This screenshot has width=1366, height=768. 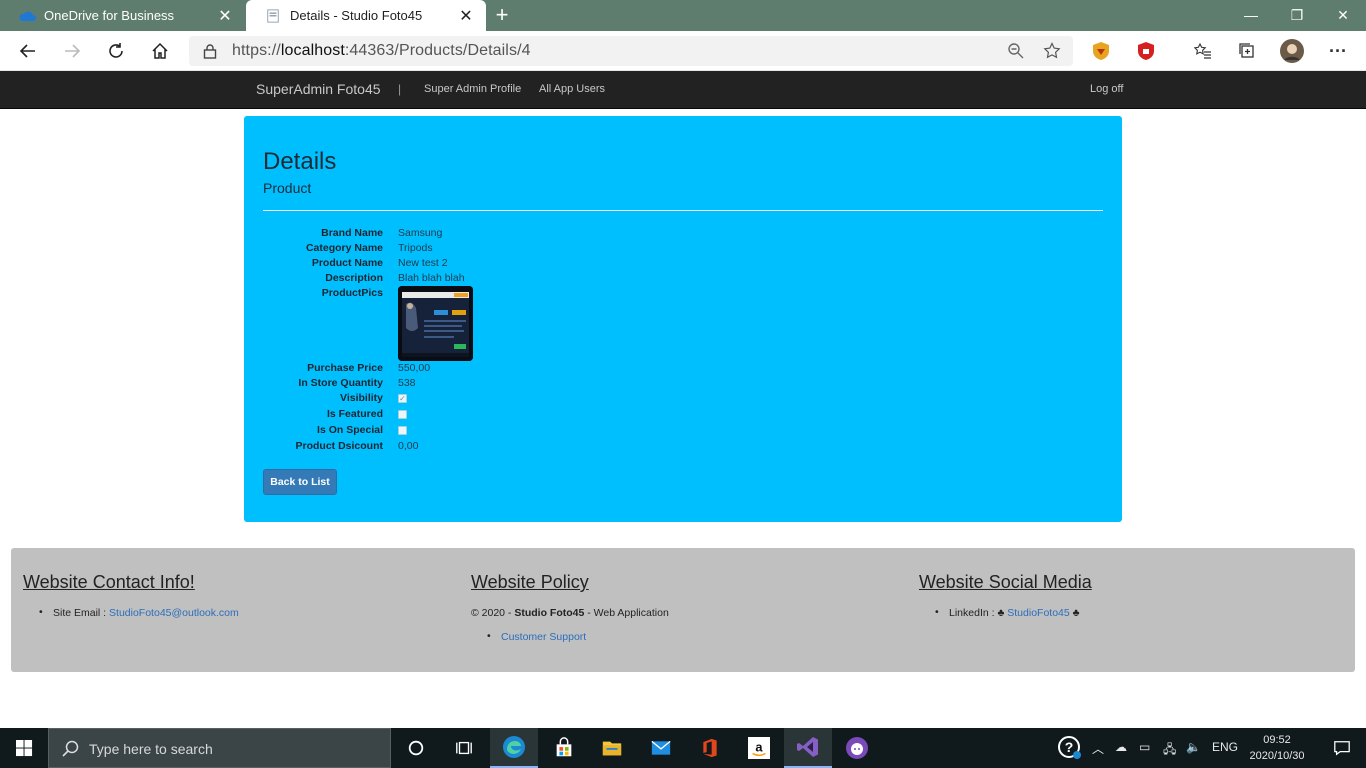 What do you see at coordinates (857, 748) in the screenshot?
I see `github-desktop-icon` at bounding box center [857, 748].